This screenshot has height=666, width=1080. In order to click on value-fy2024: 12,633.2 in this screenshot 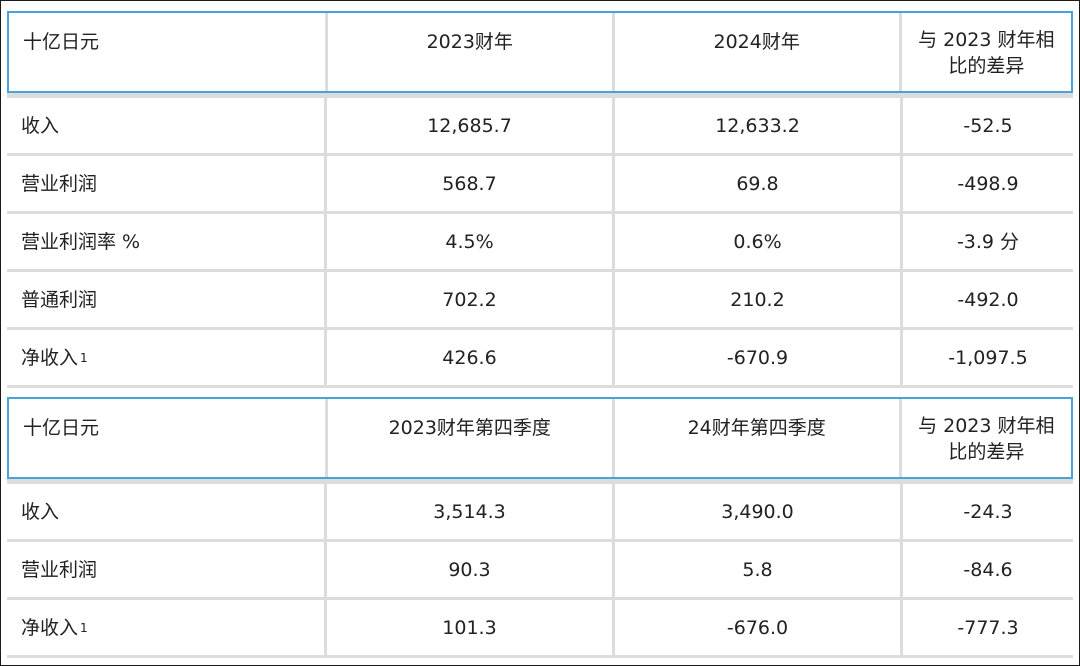, I will do `click(759, 127)`.